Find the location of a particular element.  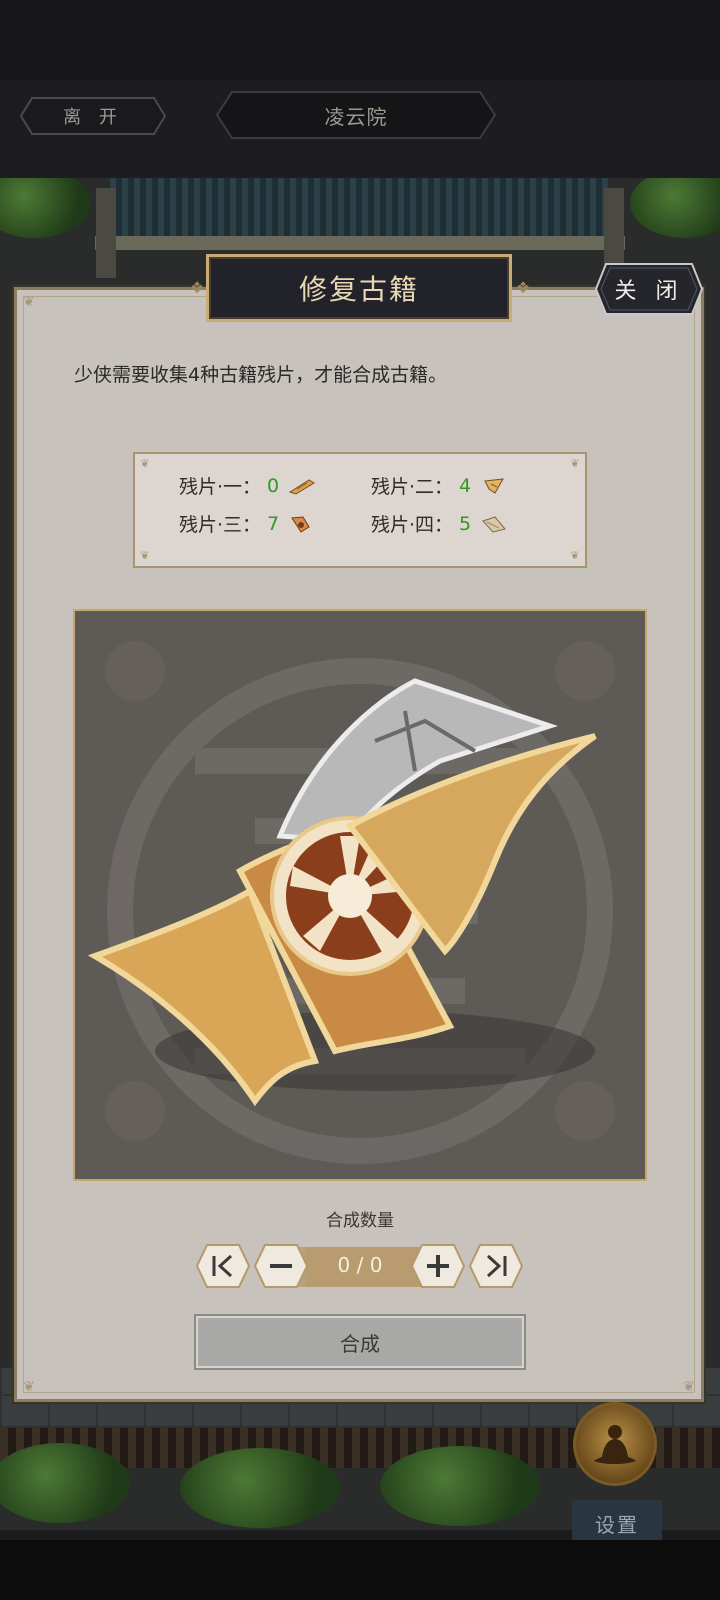

instruction-text: 少侠需要收集4种古籍残片，才能合成古籍。 is located at coordinates (261, 375).